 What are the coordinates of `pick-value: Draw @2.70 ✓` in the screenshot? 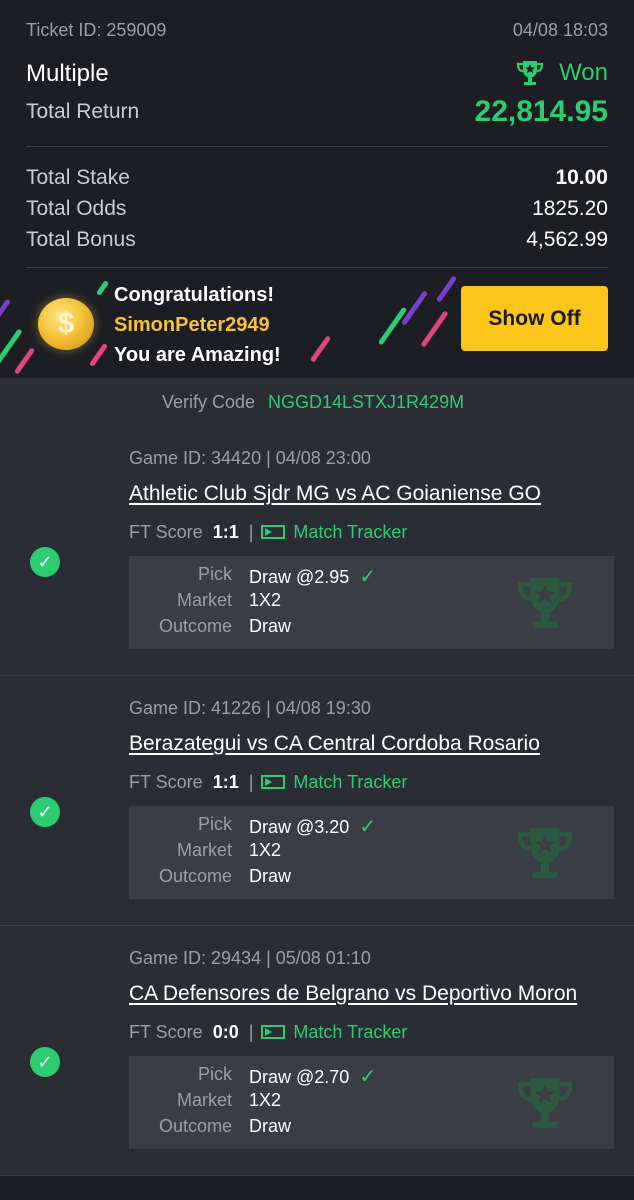 It's located at (312, 1076).